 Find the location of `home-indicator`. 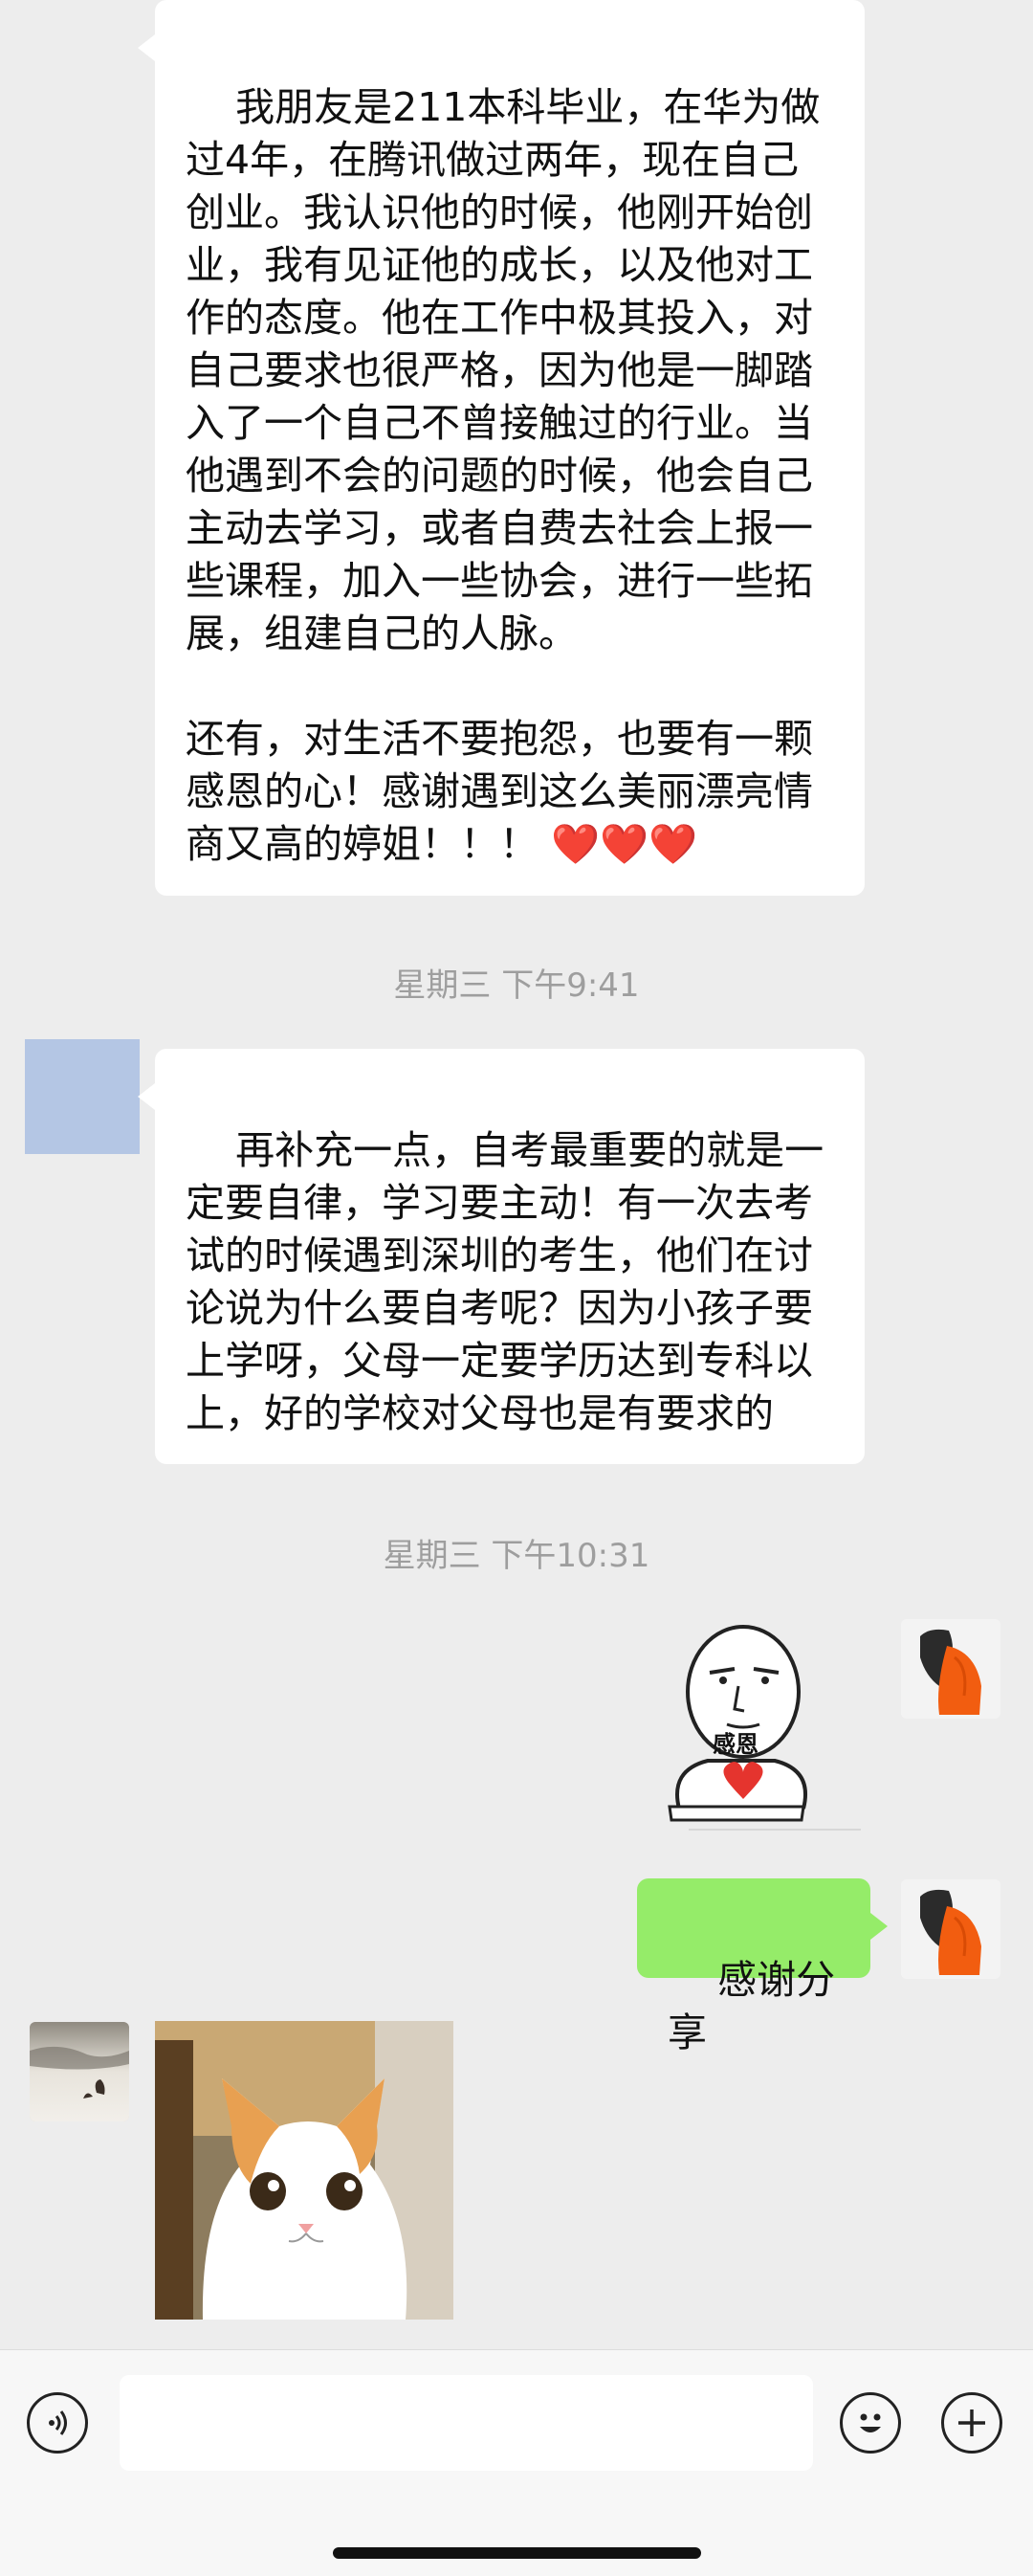

home-indicator is located at coordinates (517, 2553).